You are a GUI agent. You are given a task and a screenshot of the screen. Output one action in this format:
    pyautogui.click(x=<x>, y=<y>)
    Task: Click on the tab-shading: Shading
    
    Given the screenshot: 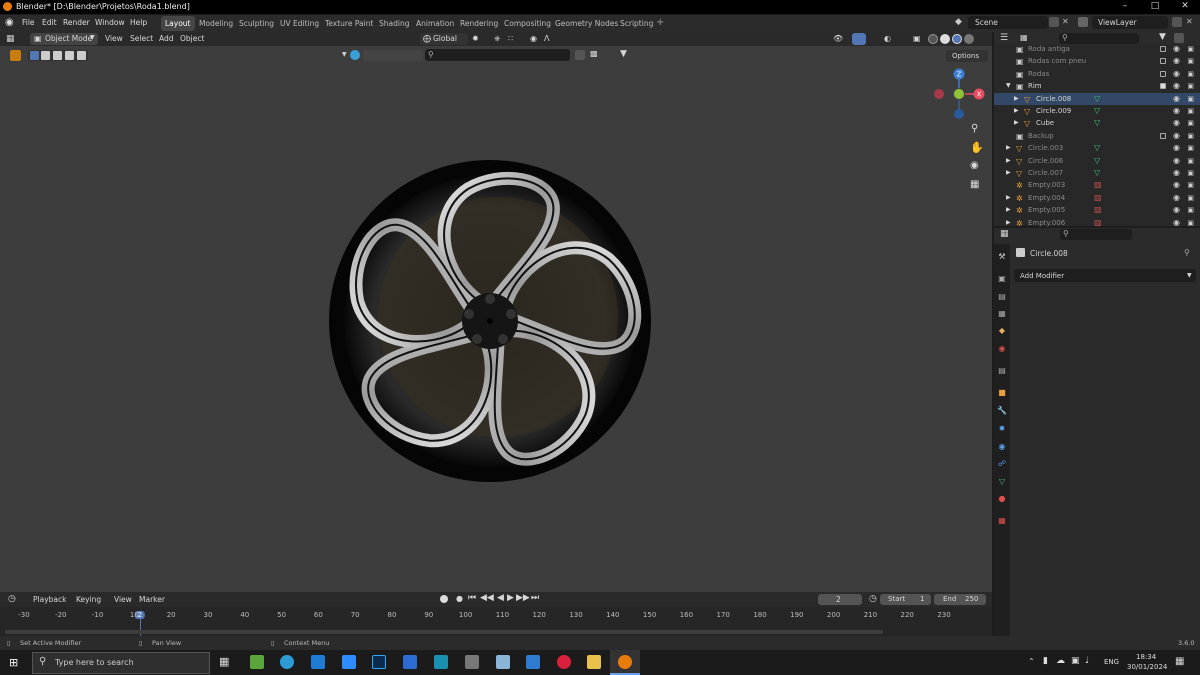 What is the action you would take?
    pyautogui.click(x=394, y=23)
    